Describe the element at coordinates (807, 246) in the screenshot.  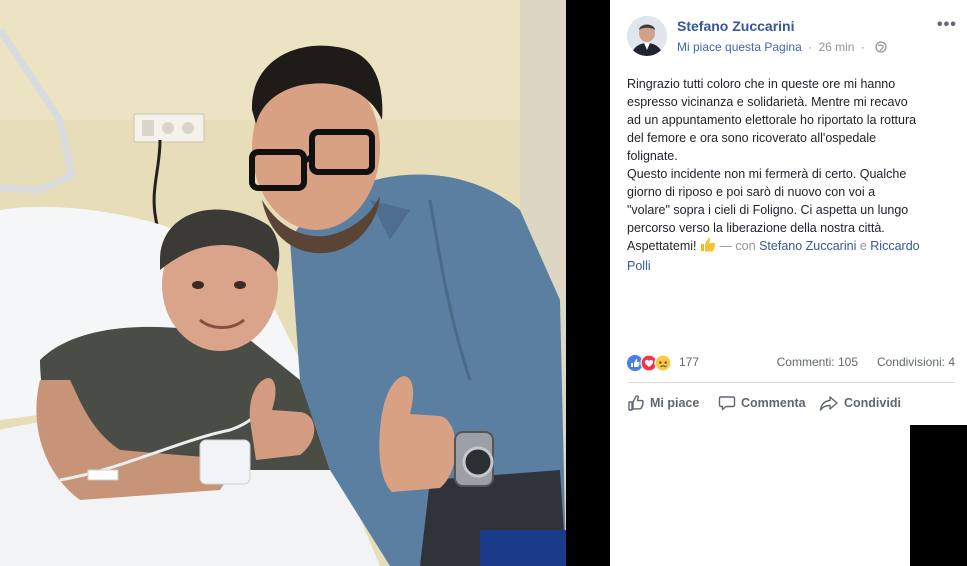
I see `tagged-user-link: Stefano Zuccarini` at that location.